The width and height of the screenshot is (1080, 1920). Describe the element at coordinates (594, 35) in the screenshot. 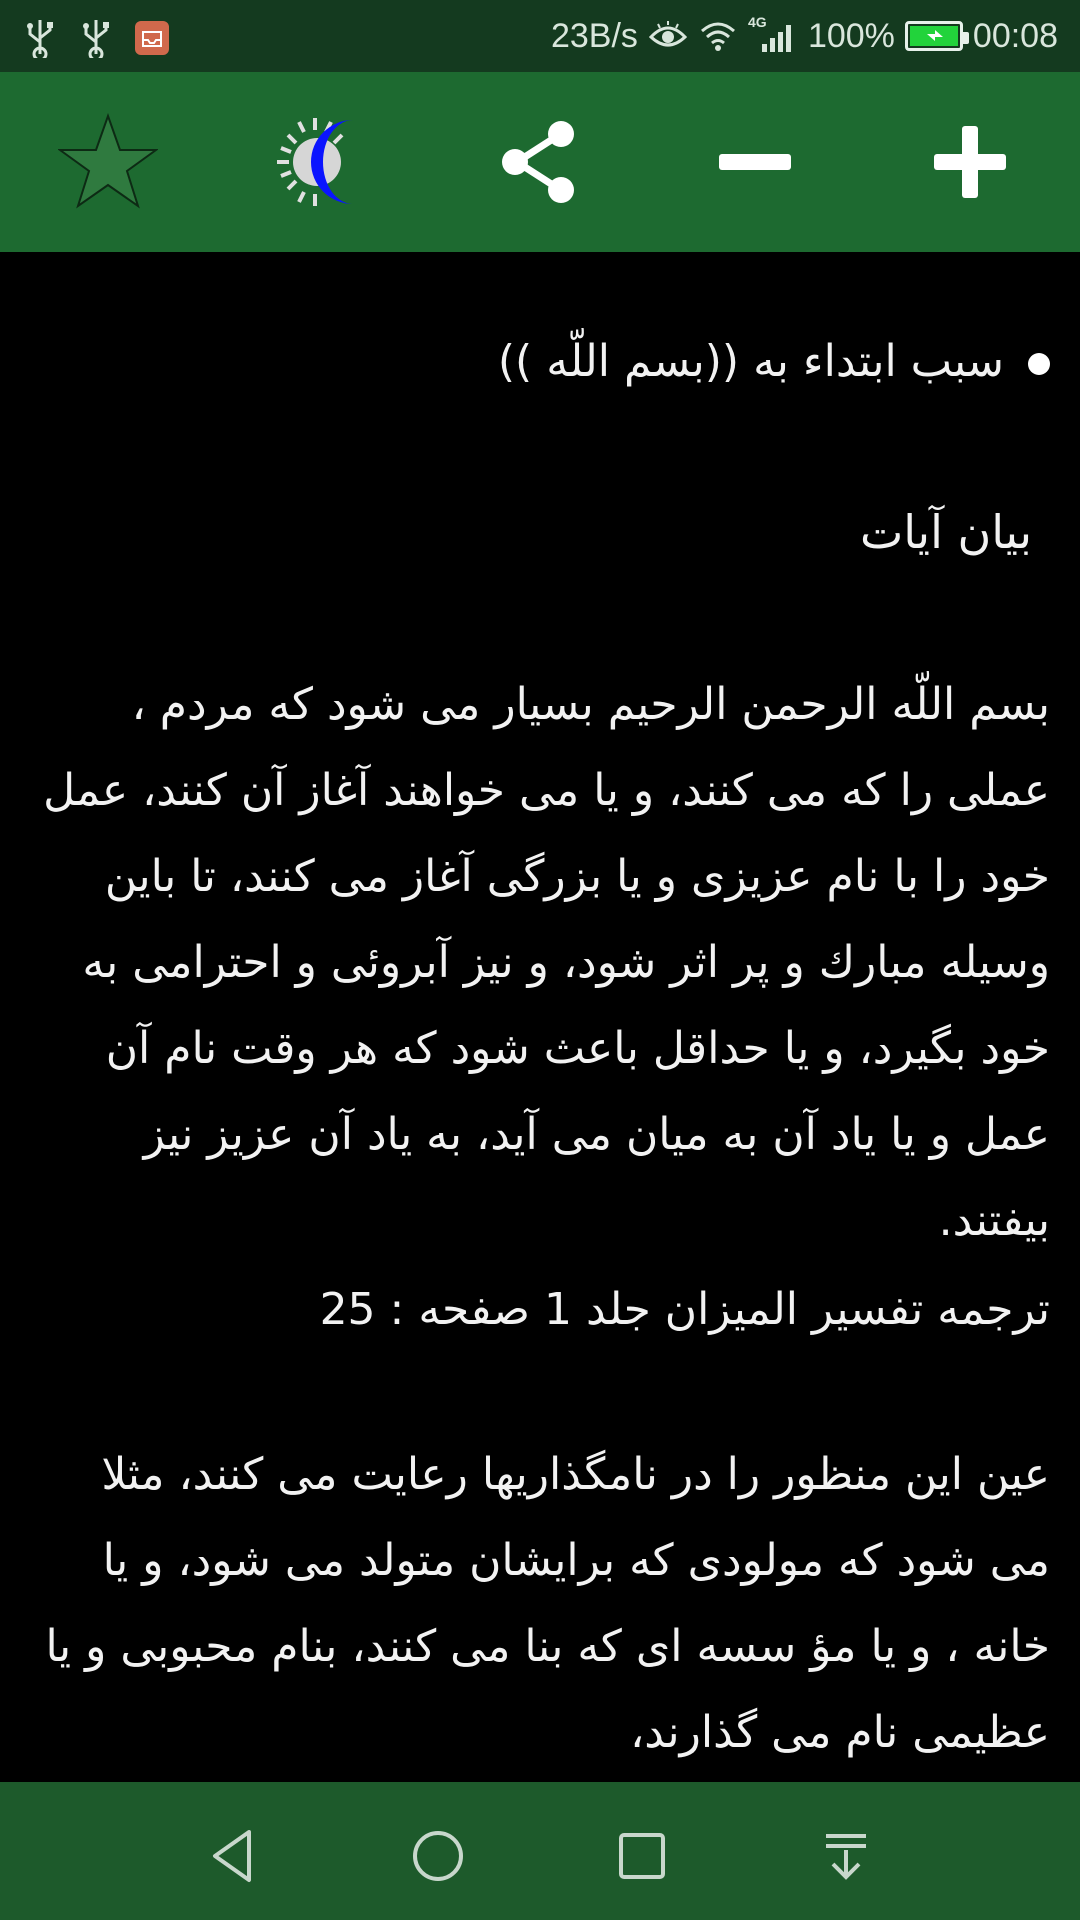

I see `net-speed: 23B/s` at that location.